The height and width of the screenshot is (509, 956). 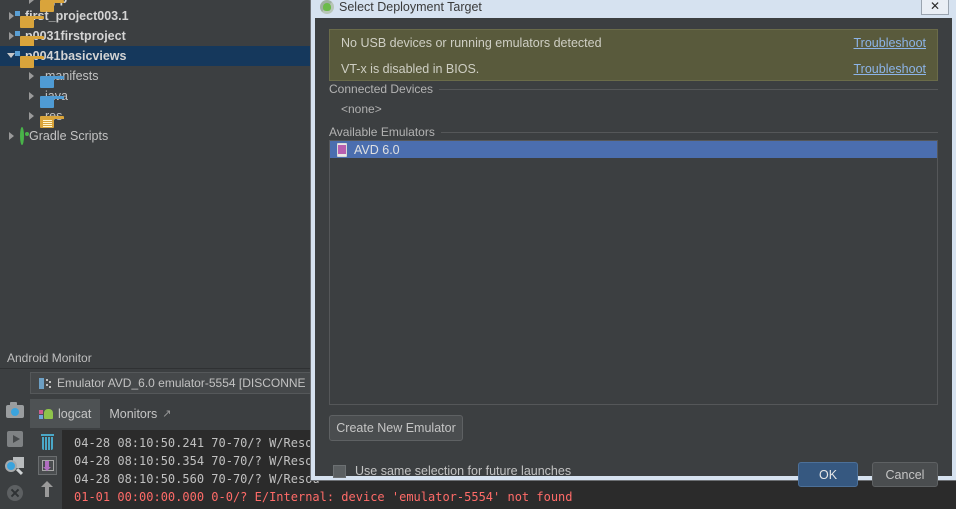 I want to click on dialog-titlebar: Select Deployment Target ✕, so click(x=633, y=9).